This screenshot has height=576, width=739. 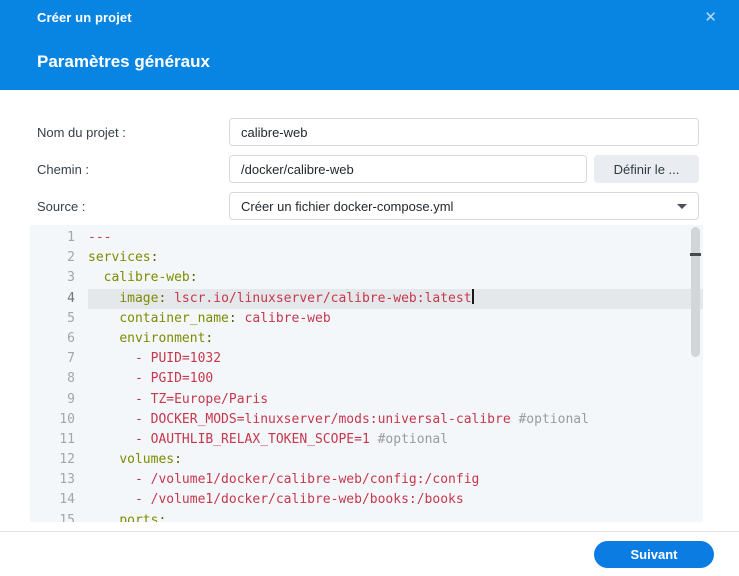 What do you see at coordinates (59, 379) in the screenshot?
I see `line-number: 8` at bounding box center [59, 379].